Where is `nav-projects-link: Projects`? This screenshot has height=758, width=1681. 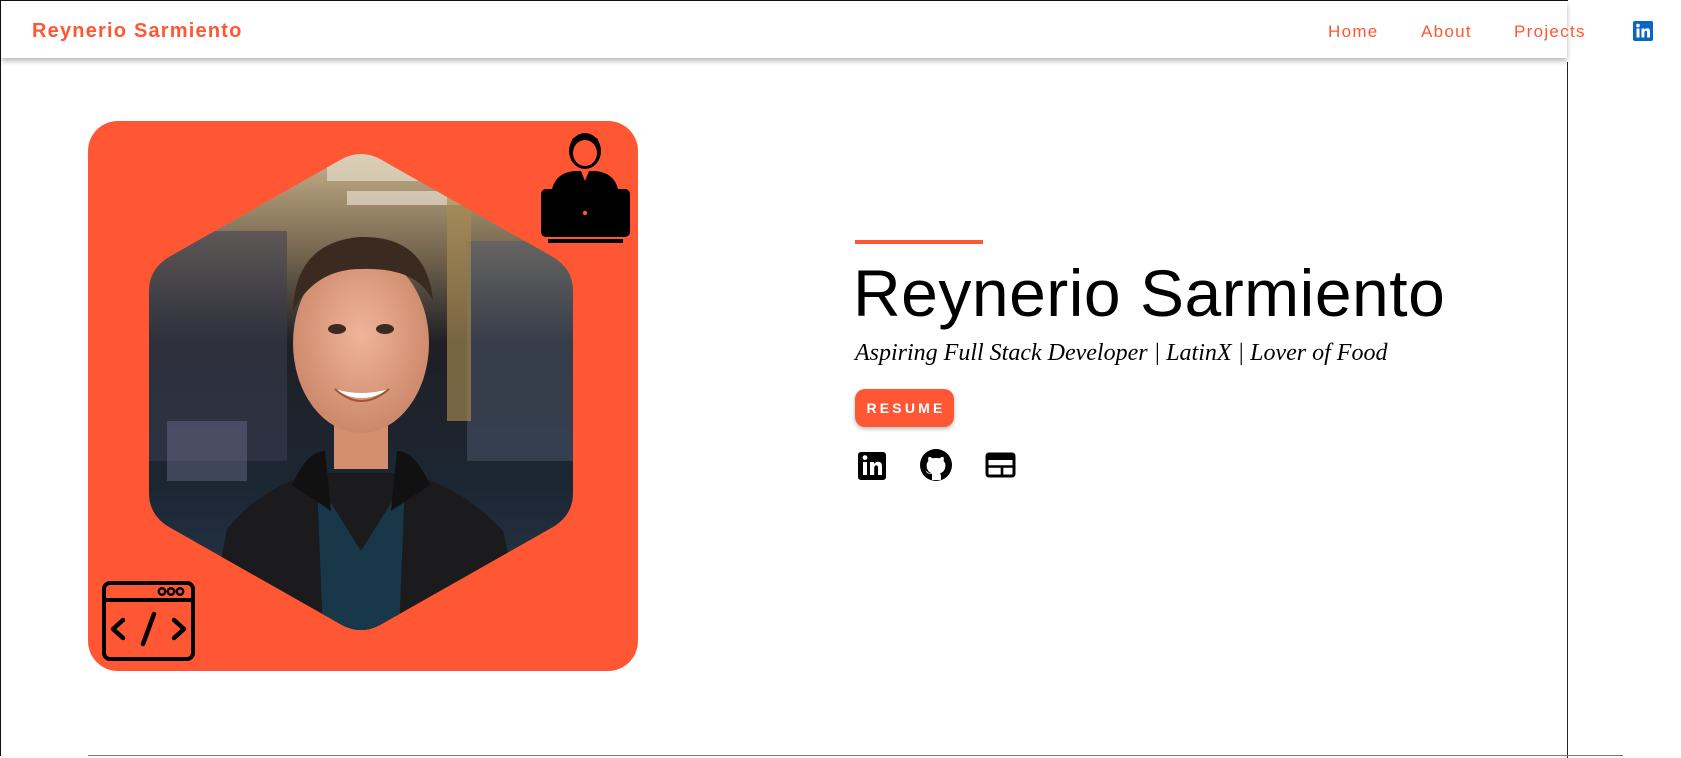 nav-projects-link: Projects is located at coordinates (1550, 32).